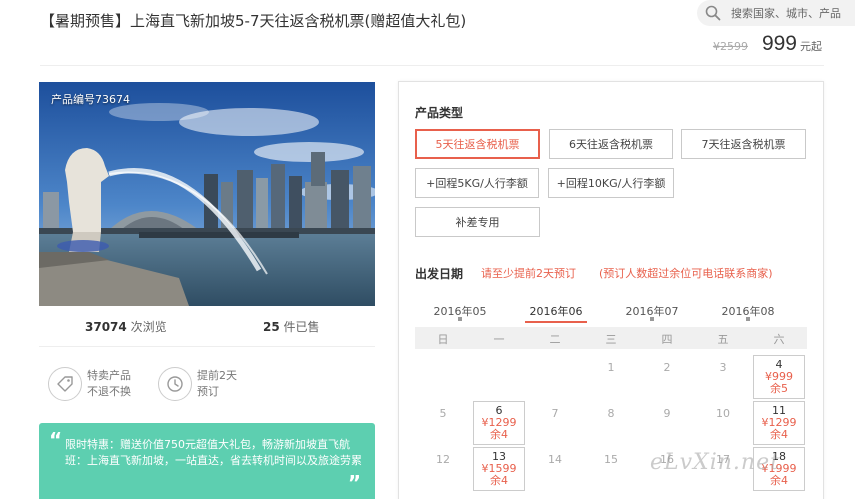 The image size is (855, 499). I want to click on stats-divider, so click(207, 346).